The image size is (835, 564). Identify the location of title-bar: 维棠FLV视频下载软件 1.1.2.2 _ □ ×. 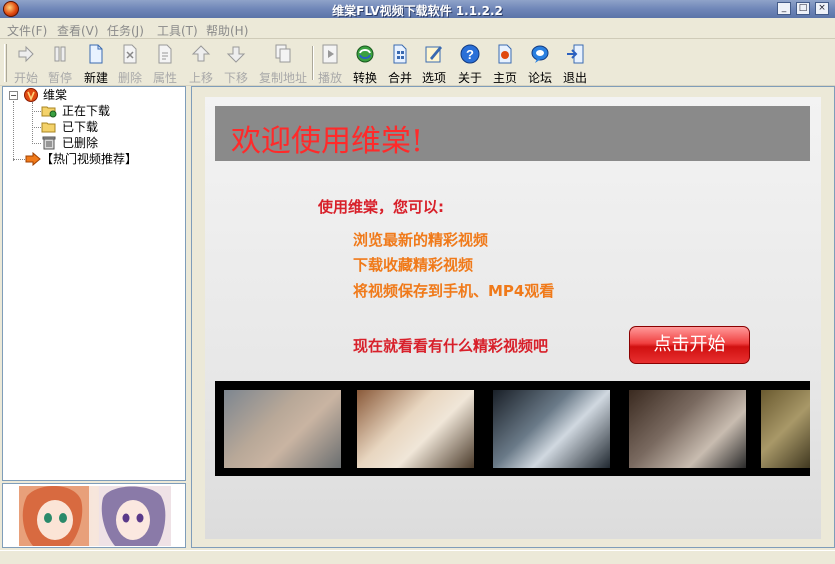
(417, 9).